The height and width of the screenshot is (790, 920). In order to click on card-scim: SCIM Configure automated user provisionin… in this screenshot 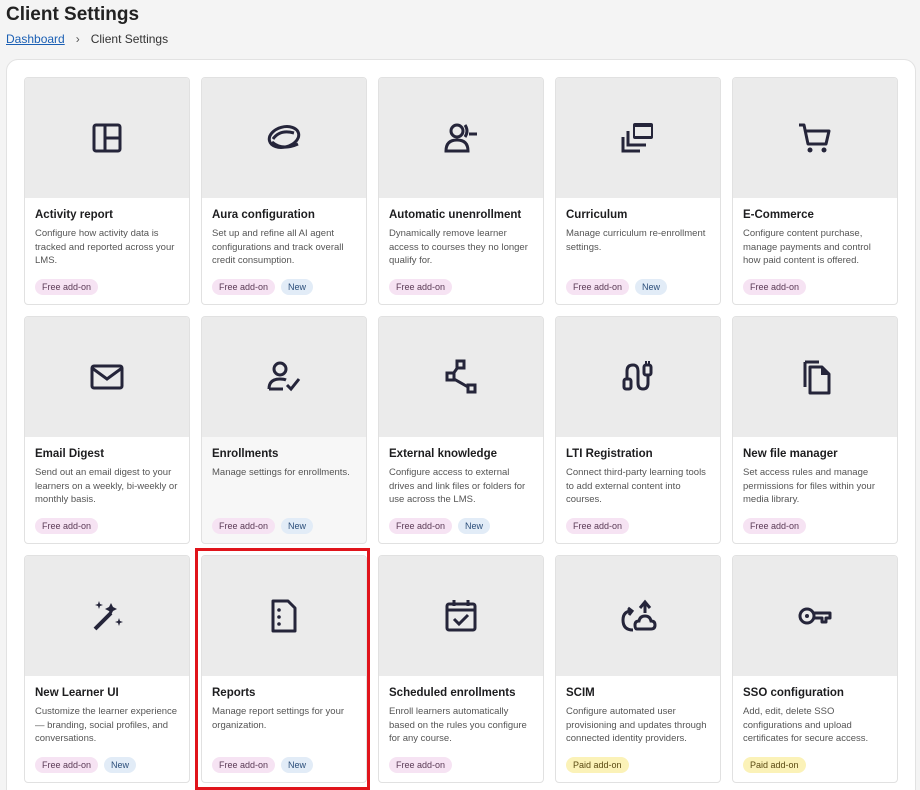, I will do `click(638, 669)`.